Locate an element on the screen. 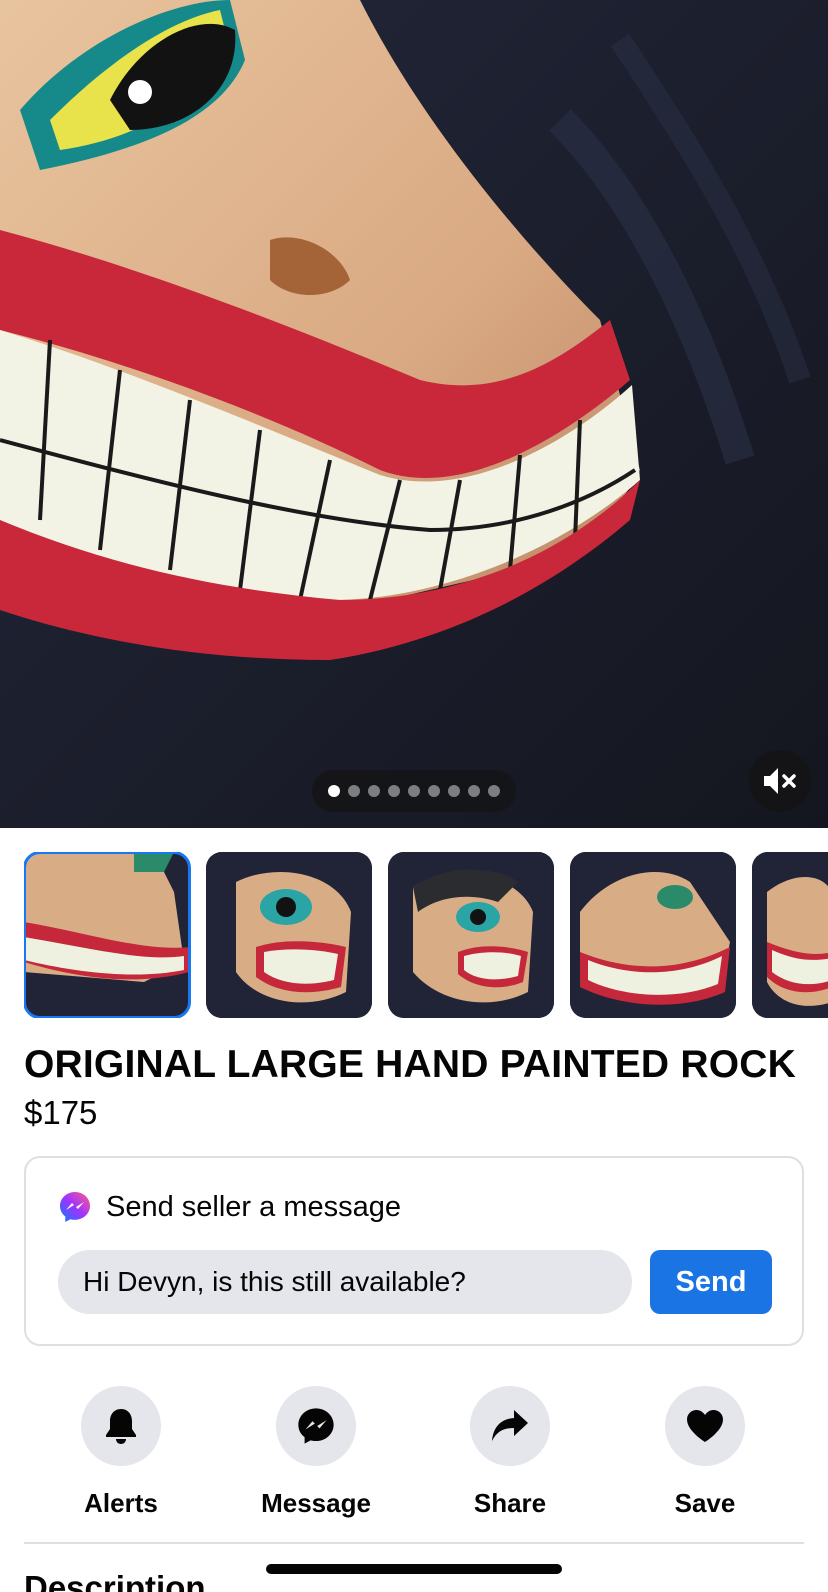 Image resolution: width=828 pixels, height=1592 pixels. share-icon-circle is located at coordinates (510, 1426).